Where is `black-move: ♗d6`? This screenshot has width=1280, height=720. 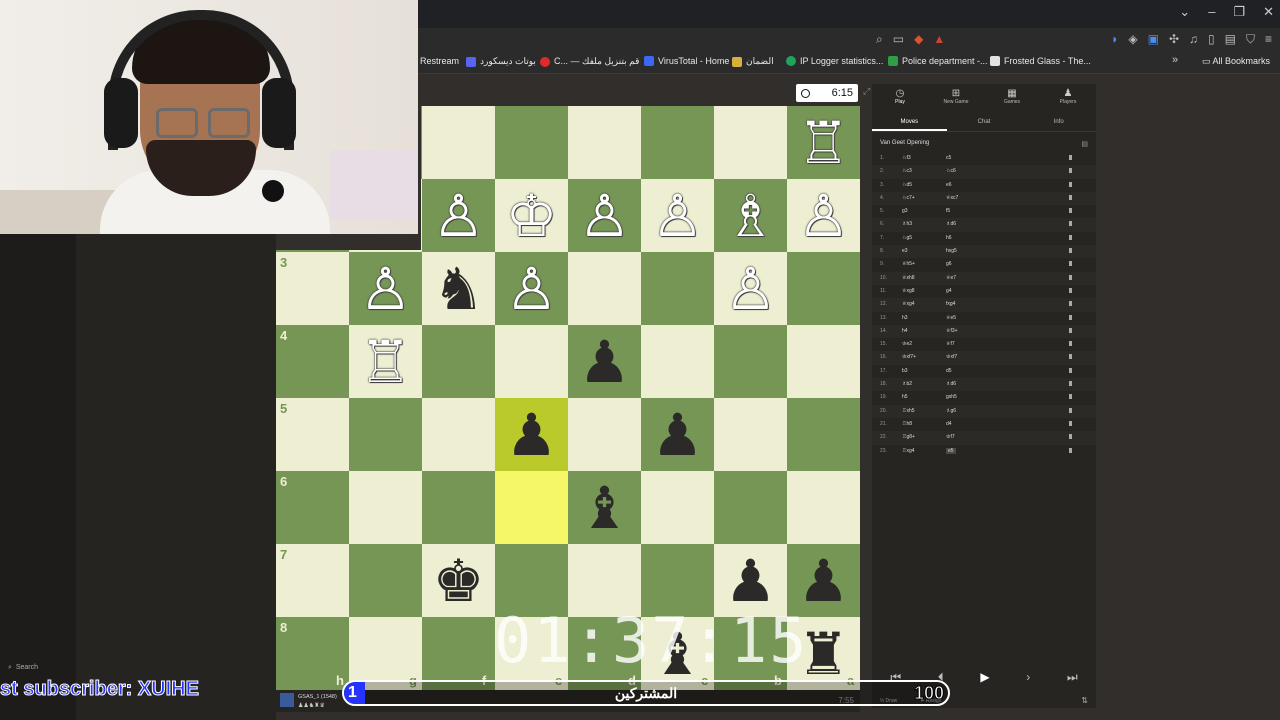
black-move: ♗d6 is located at coordinates (951, 224).